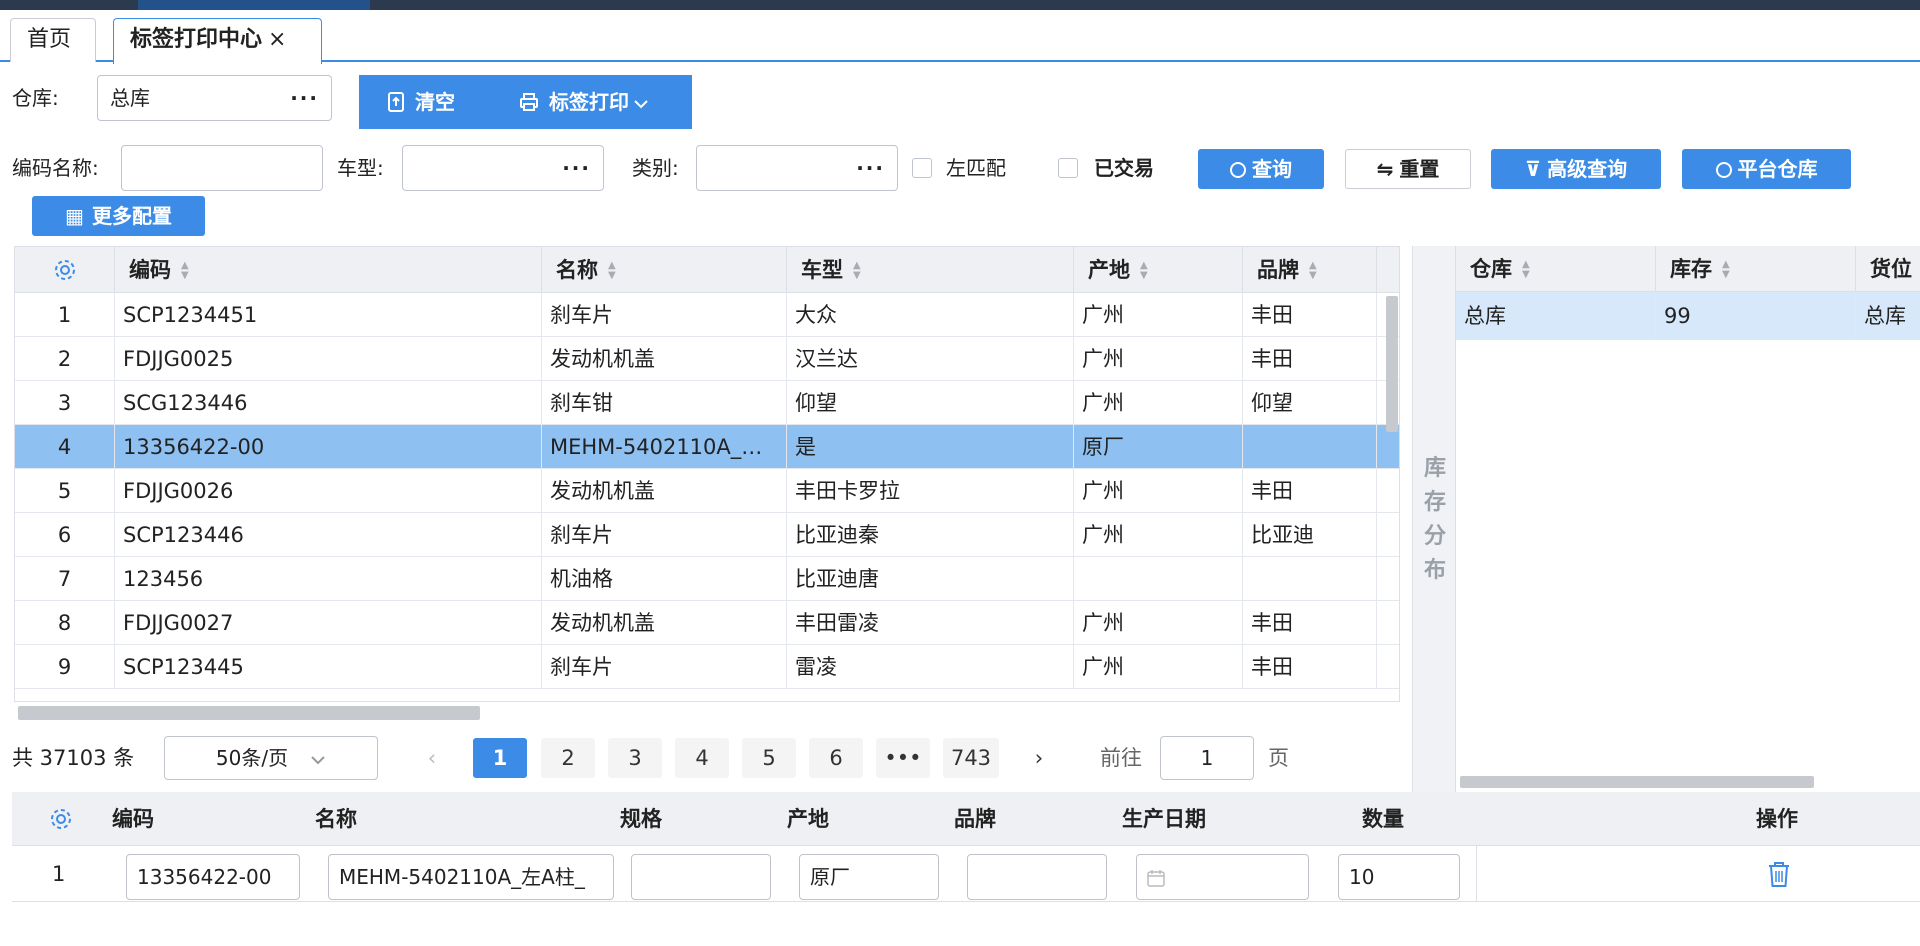 Image resolution: width=1920 pixels, height=946 pixels. Describe the element at coordinates (707, 359) in the screenshot. I see `table-row: 2 FDJJG0025 发动机机盖 汉兰达 广州 丰田` at that location.